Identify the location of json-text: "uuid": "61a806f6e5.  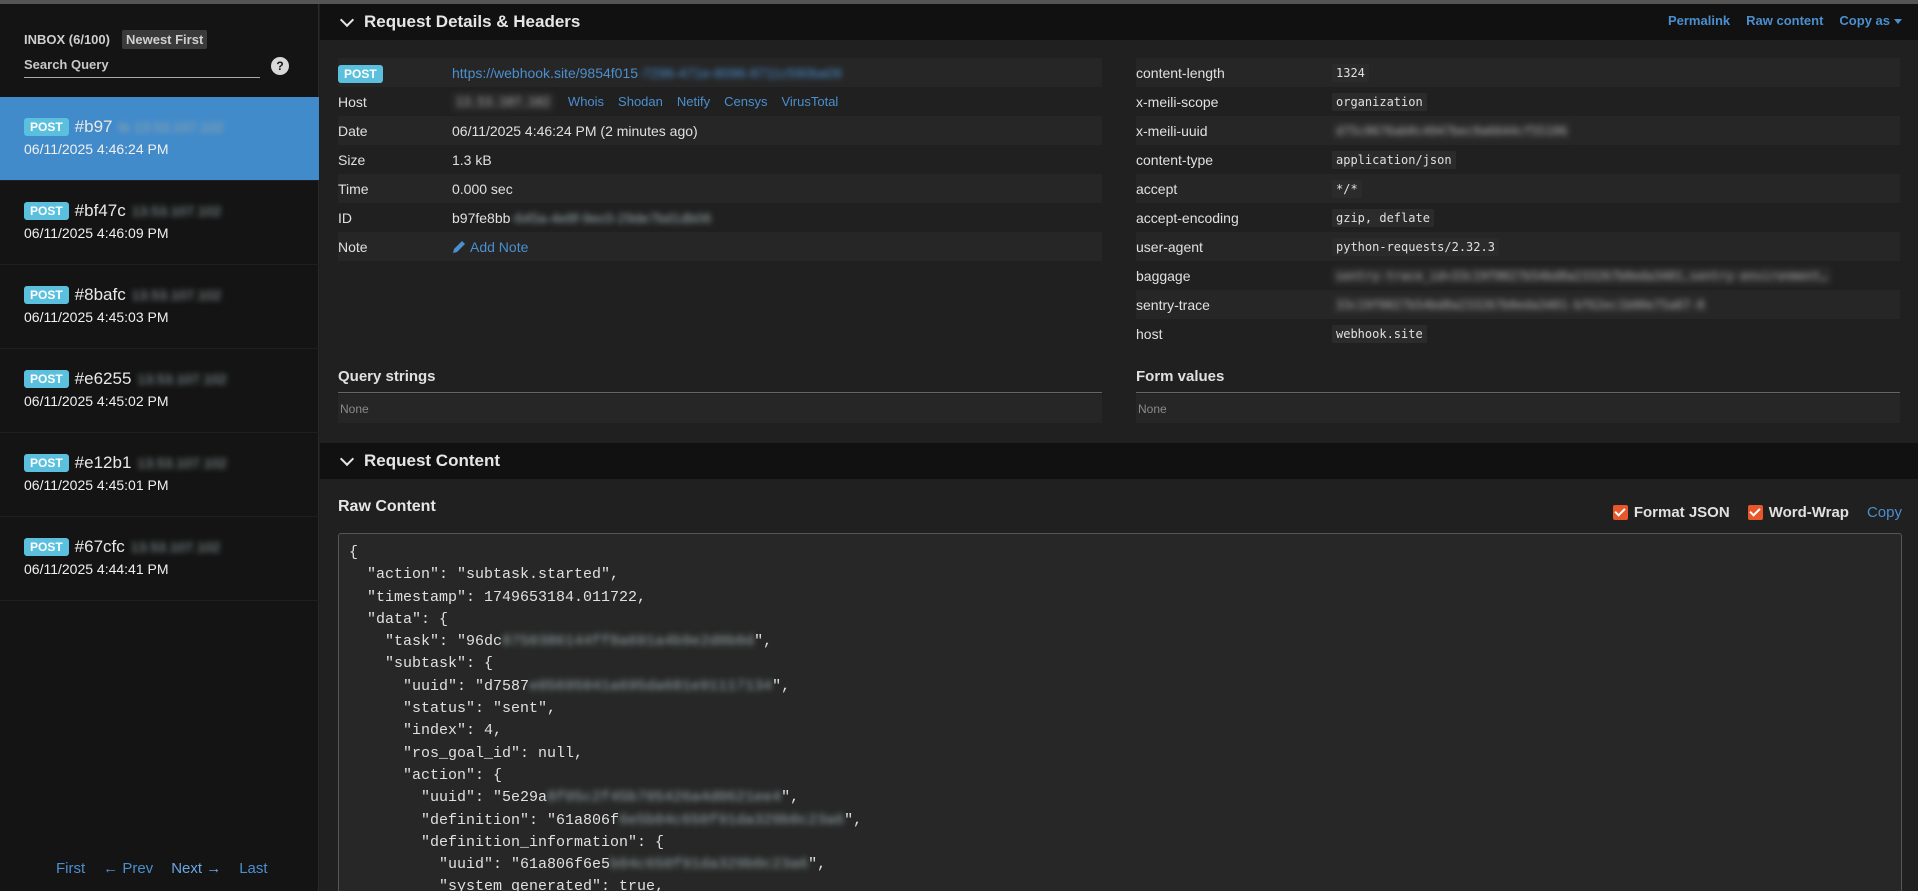
(480, 865).